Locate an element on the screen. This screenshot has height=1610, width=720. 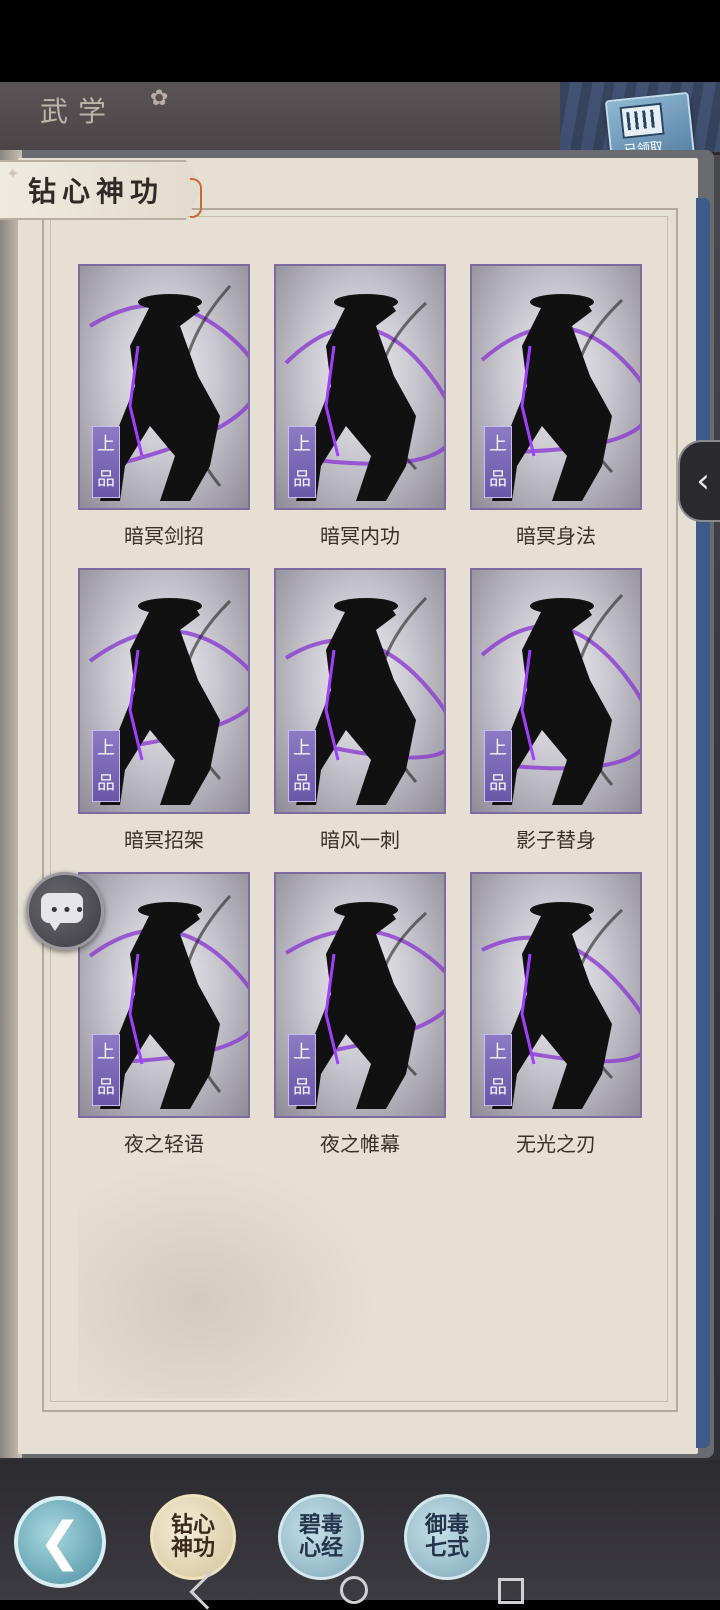
book-cover-edge is located at coordinates (703, 823).